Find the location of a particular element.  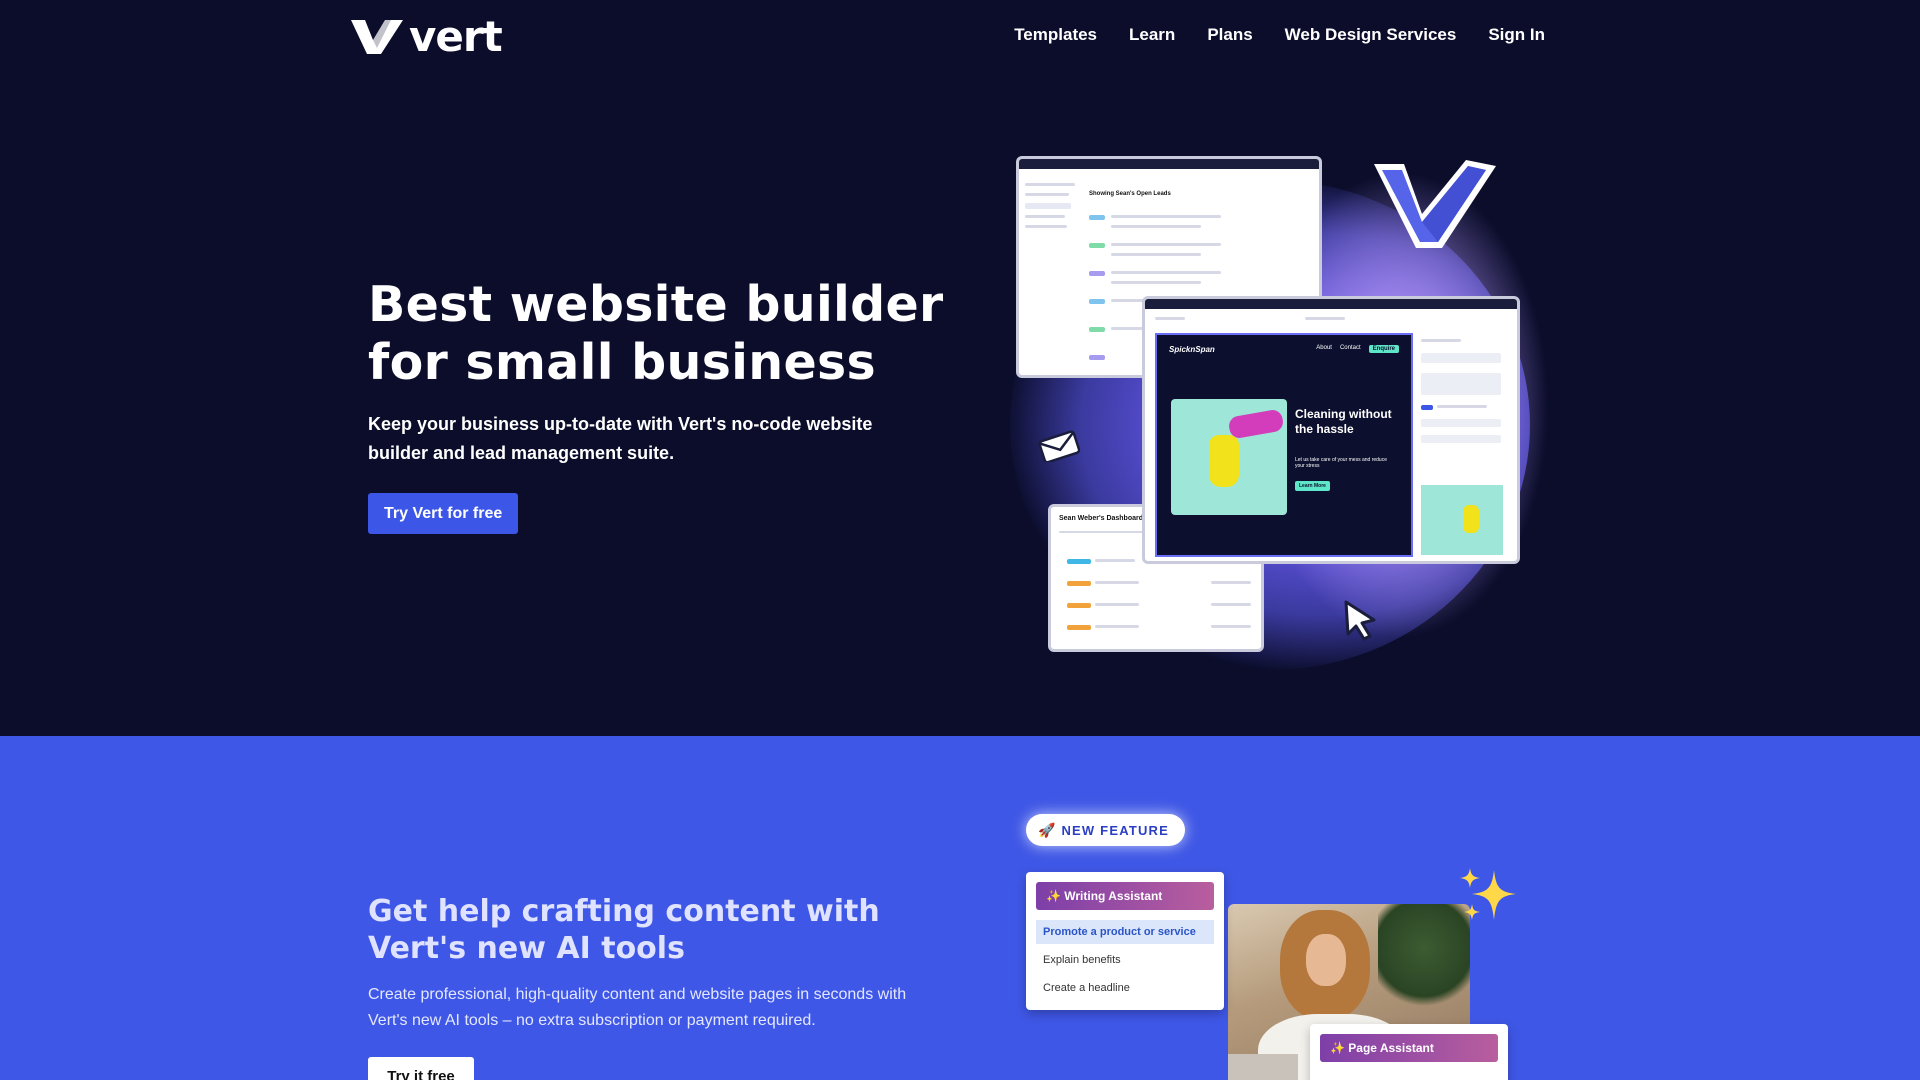

try-it-free-button: Try it free is located at coordinates (421, 1068).